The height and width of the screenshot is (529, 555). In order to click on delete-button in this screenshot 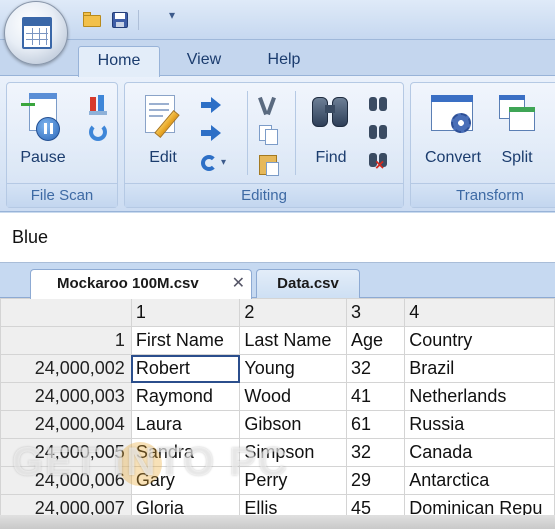, I will do `click(211, 133)`.